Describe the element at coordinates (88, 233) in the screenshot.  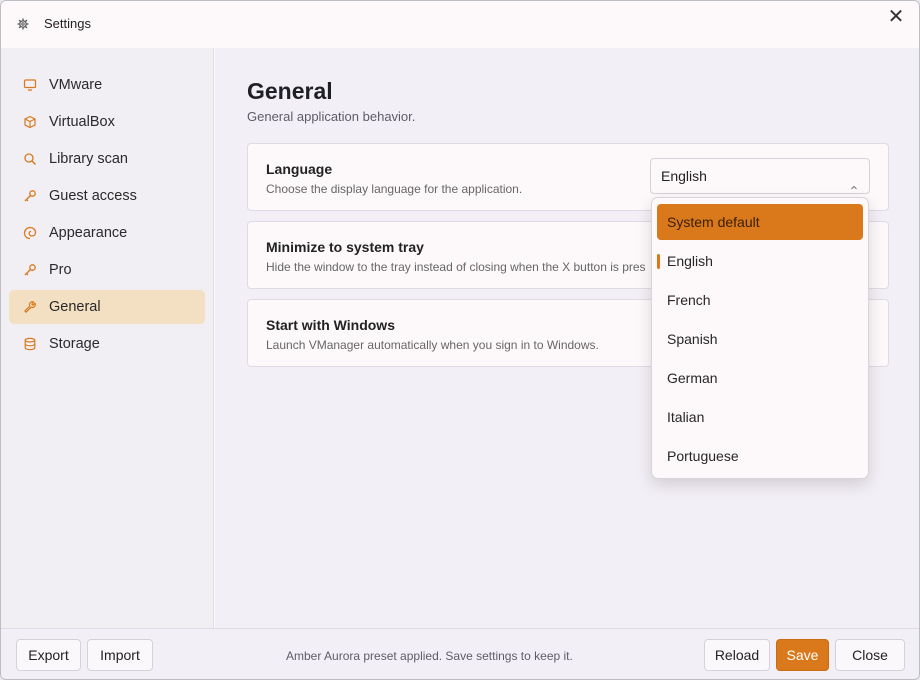
I see `sidebar-item-label: Appearance` at that location.